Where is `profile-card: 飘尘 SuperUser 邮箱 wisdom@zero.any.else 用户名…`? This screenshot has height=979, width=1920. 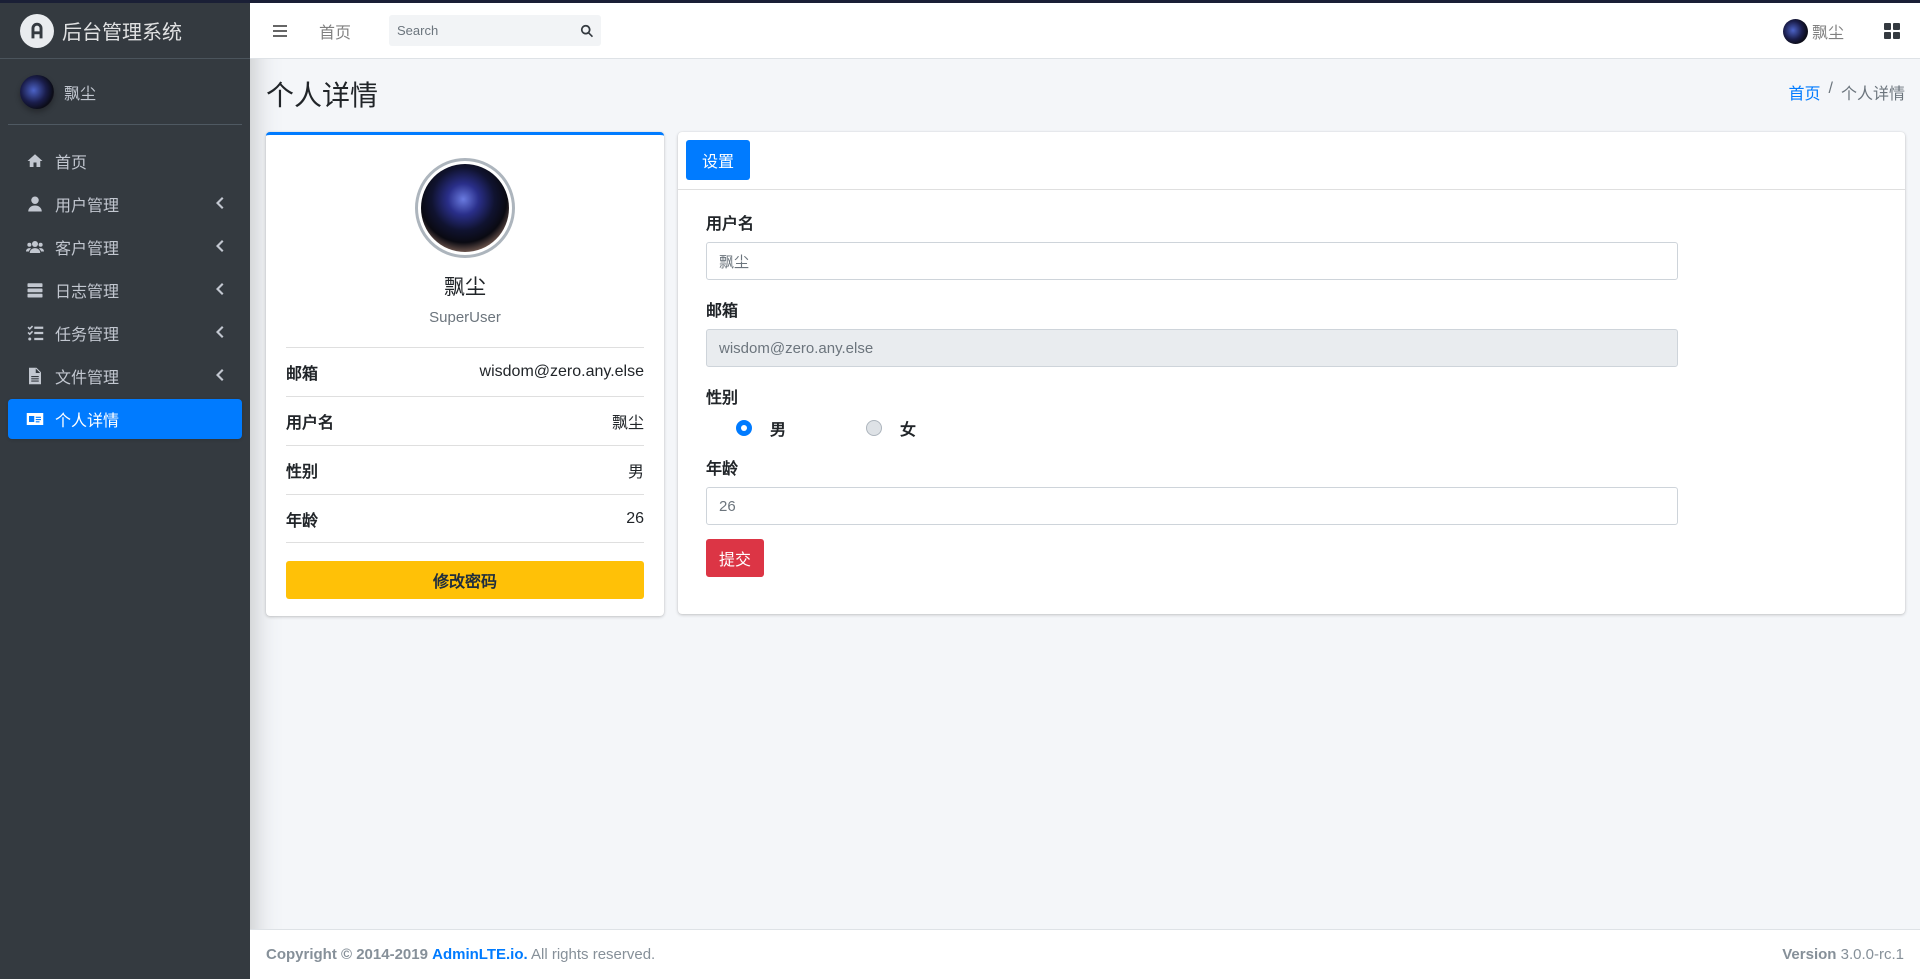
profile-card: 飘尘 SuperUser 邮箱 wisdom@zero.any.else 用户名… is located at coordinates (465, 374).